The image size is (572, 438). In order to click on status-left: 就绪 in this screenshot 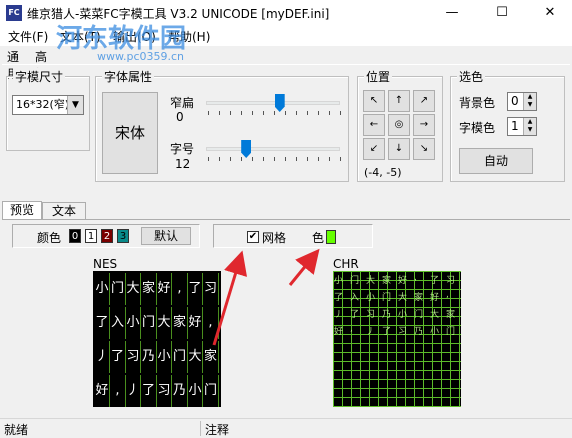, I will do `click(16, 430)`.